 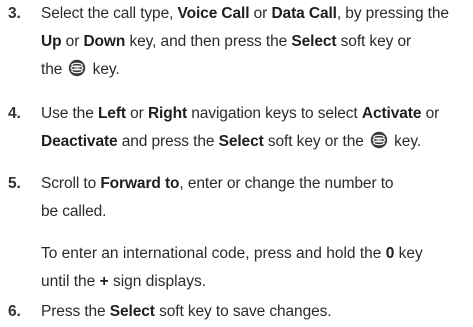 What do you see at coordinates (54, 69) in the screenshot?
I see `text: the` at bounding box center [54, 69].